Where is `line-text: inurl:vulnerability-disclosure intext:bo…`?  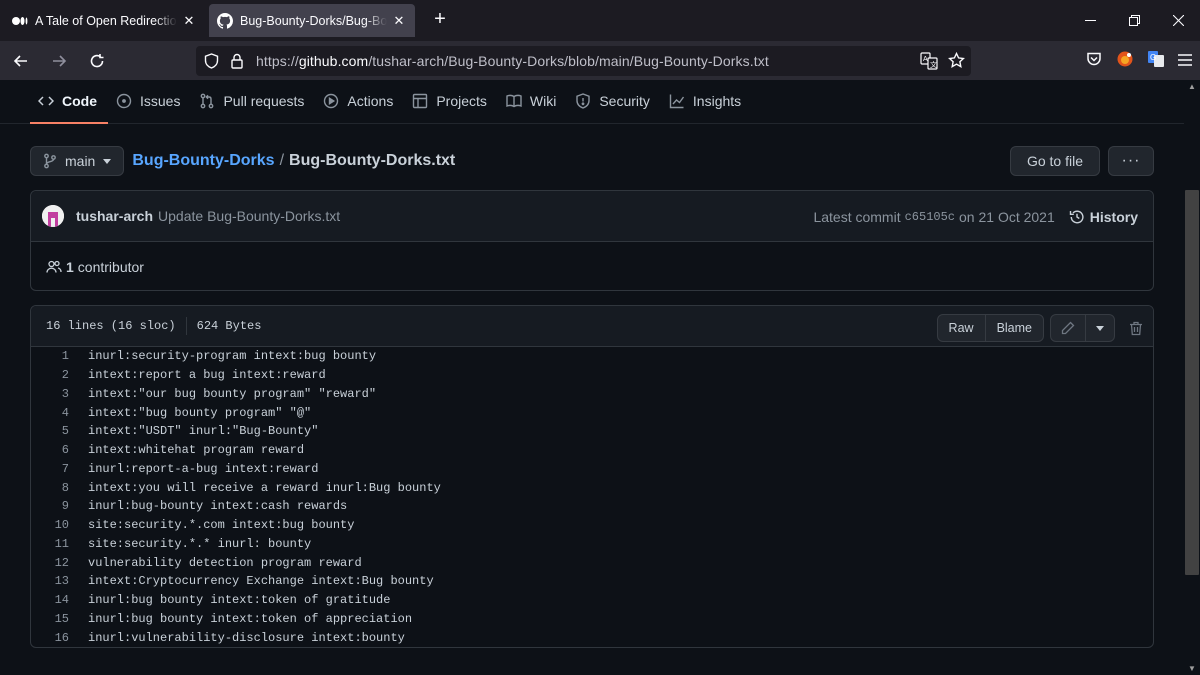 line-text: inurl:vulnerability-disclosure intext:bo… is located at coordinates (246, 637).